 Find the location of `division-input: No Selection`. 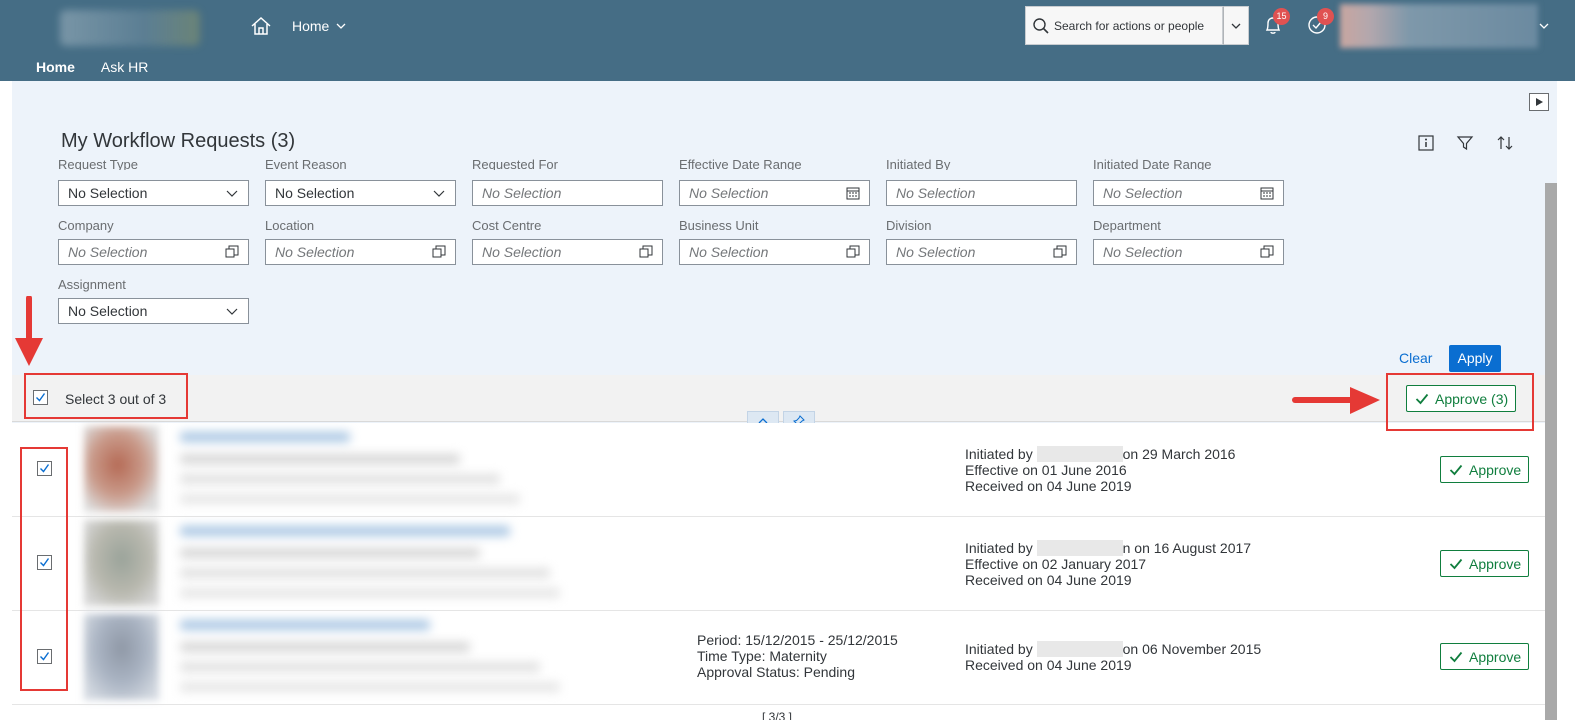

division-input: No Selection is located at coordinates (981, 252).